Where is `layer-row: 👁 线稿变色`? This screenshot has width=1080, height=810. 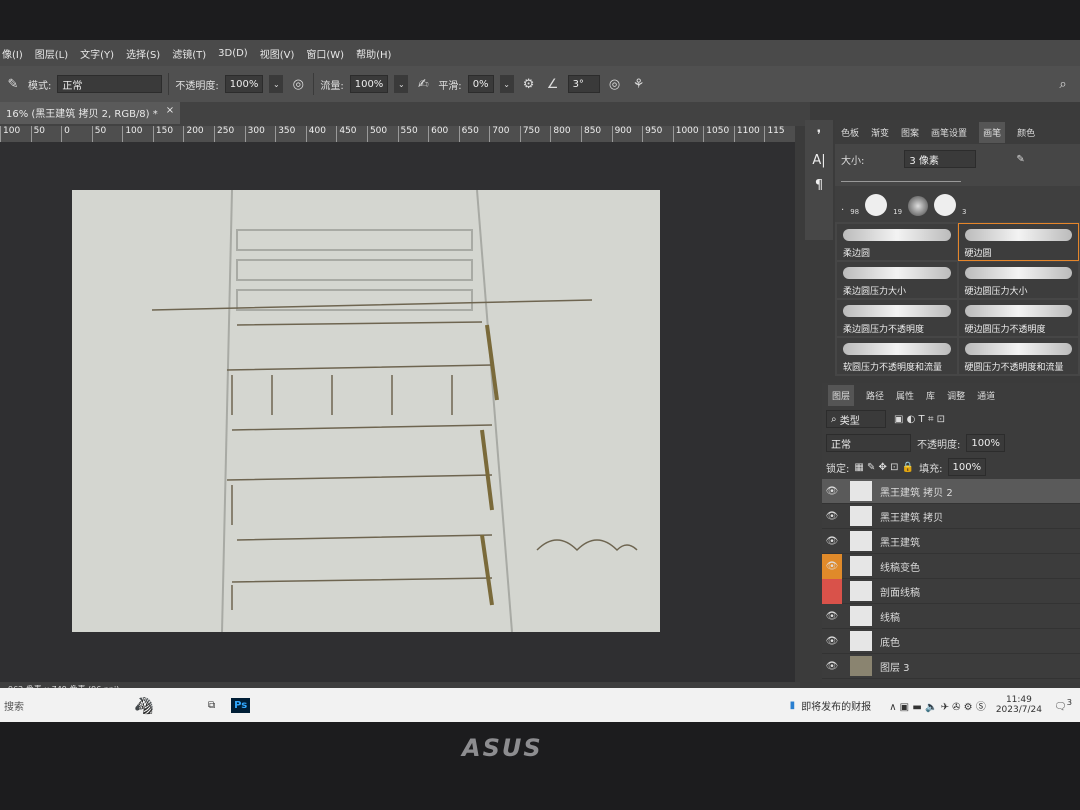 layer-row: 👁 线稿变色 is located at coordinates (951, 566).